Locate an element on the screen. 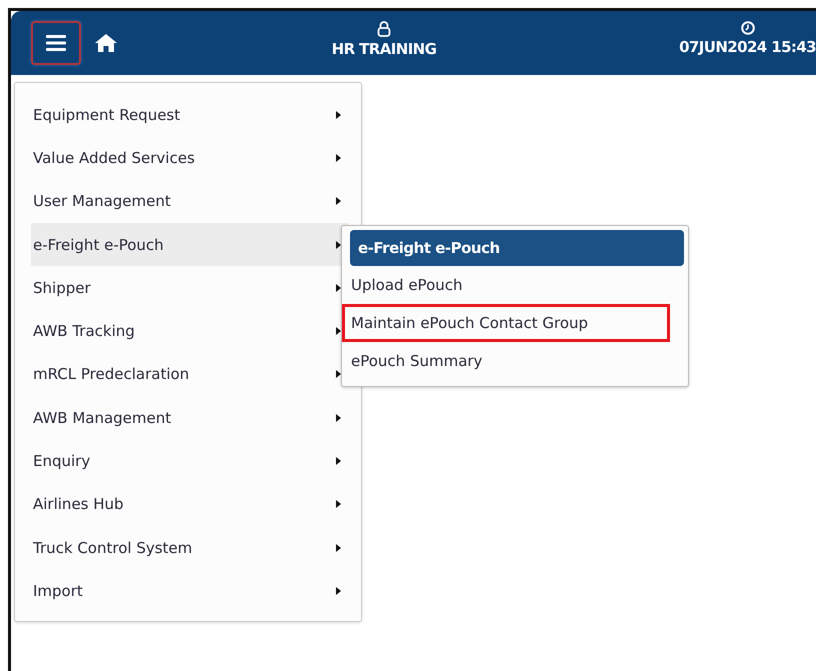  clock-icon is located at coordinates (747, 28).